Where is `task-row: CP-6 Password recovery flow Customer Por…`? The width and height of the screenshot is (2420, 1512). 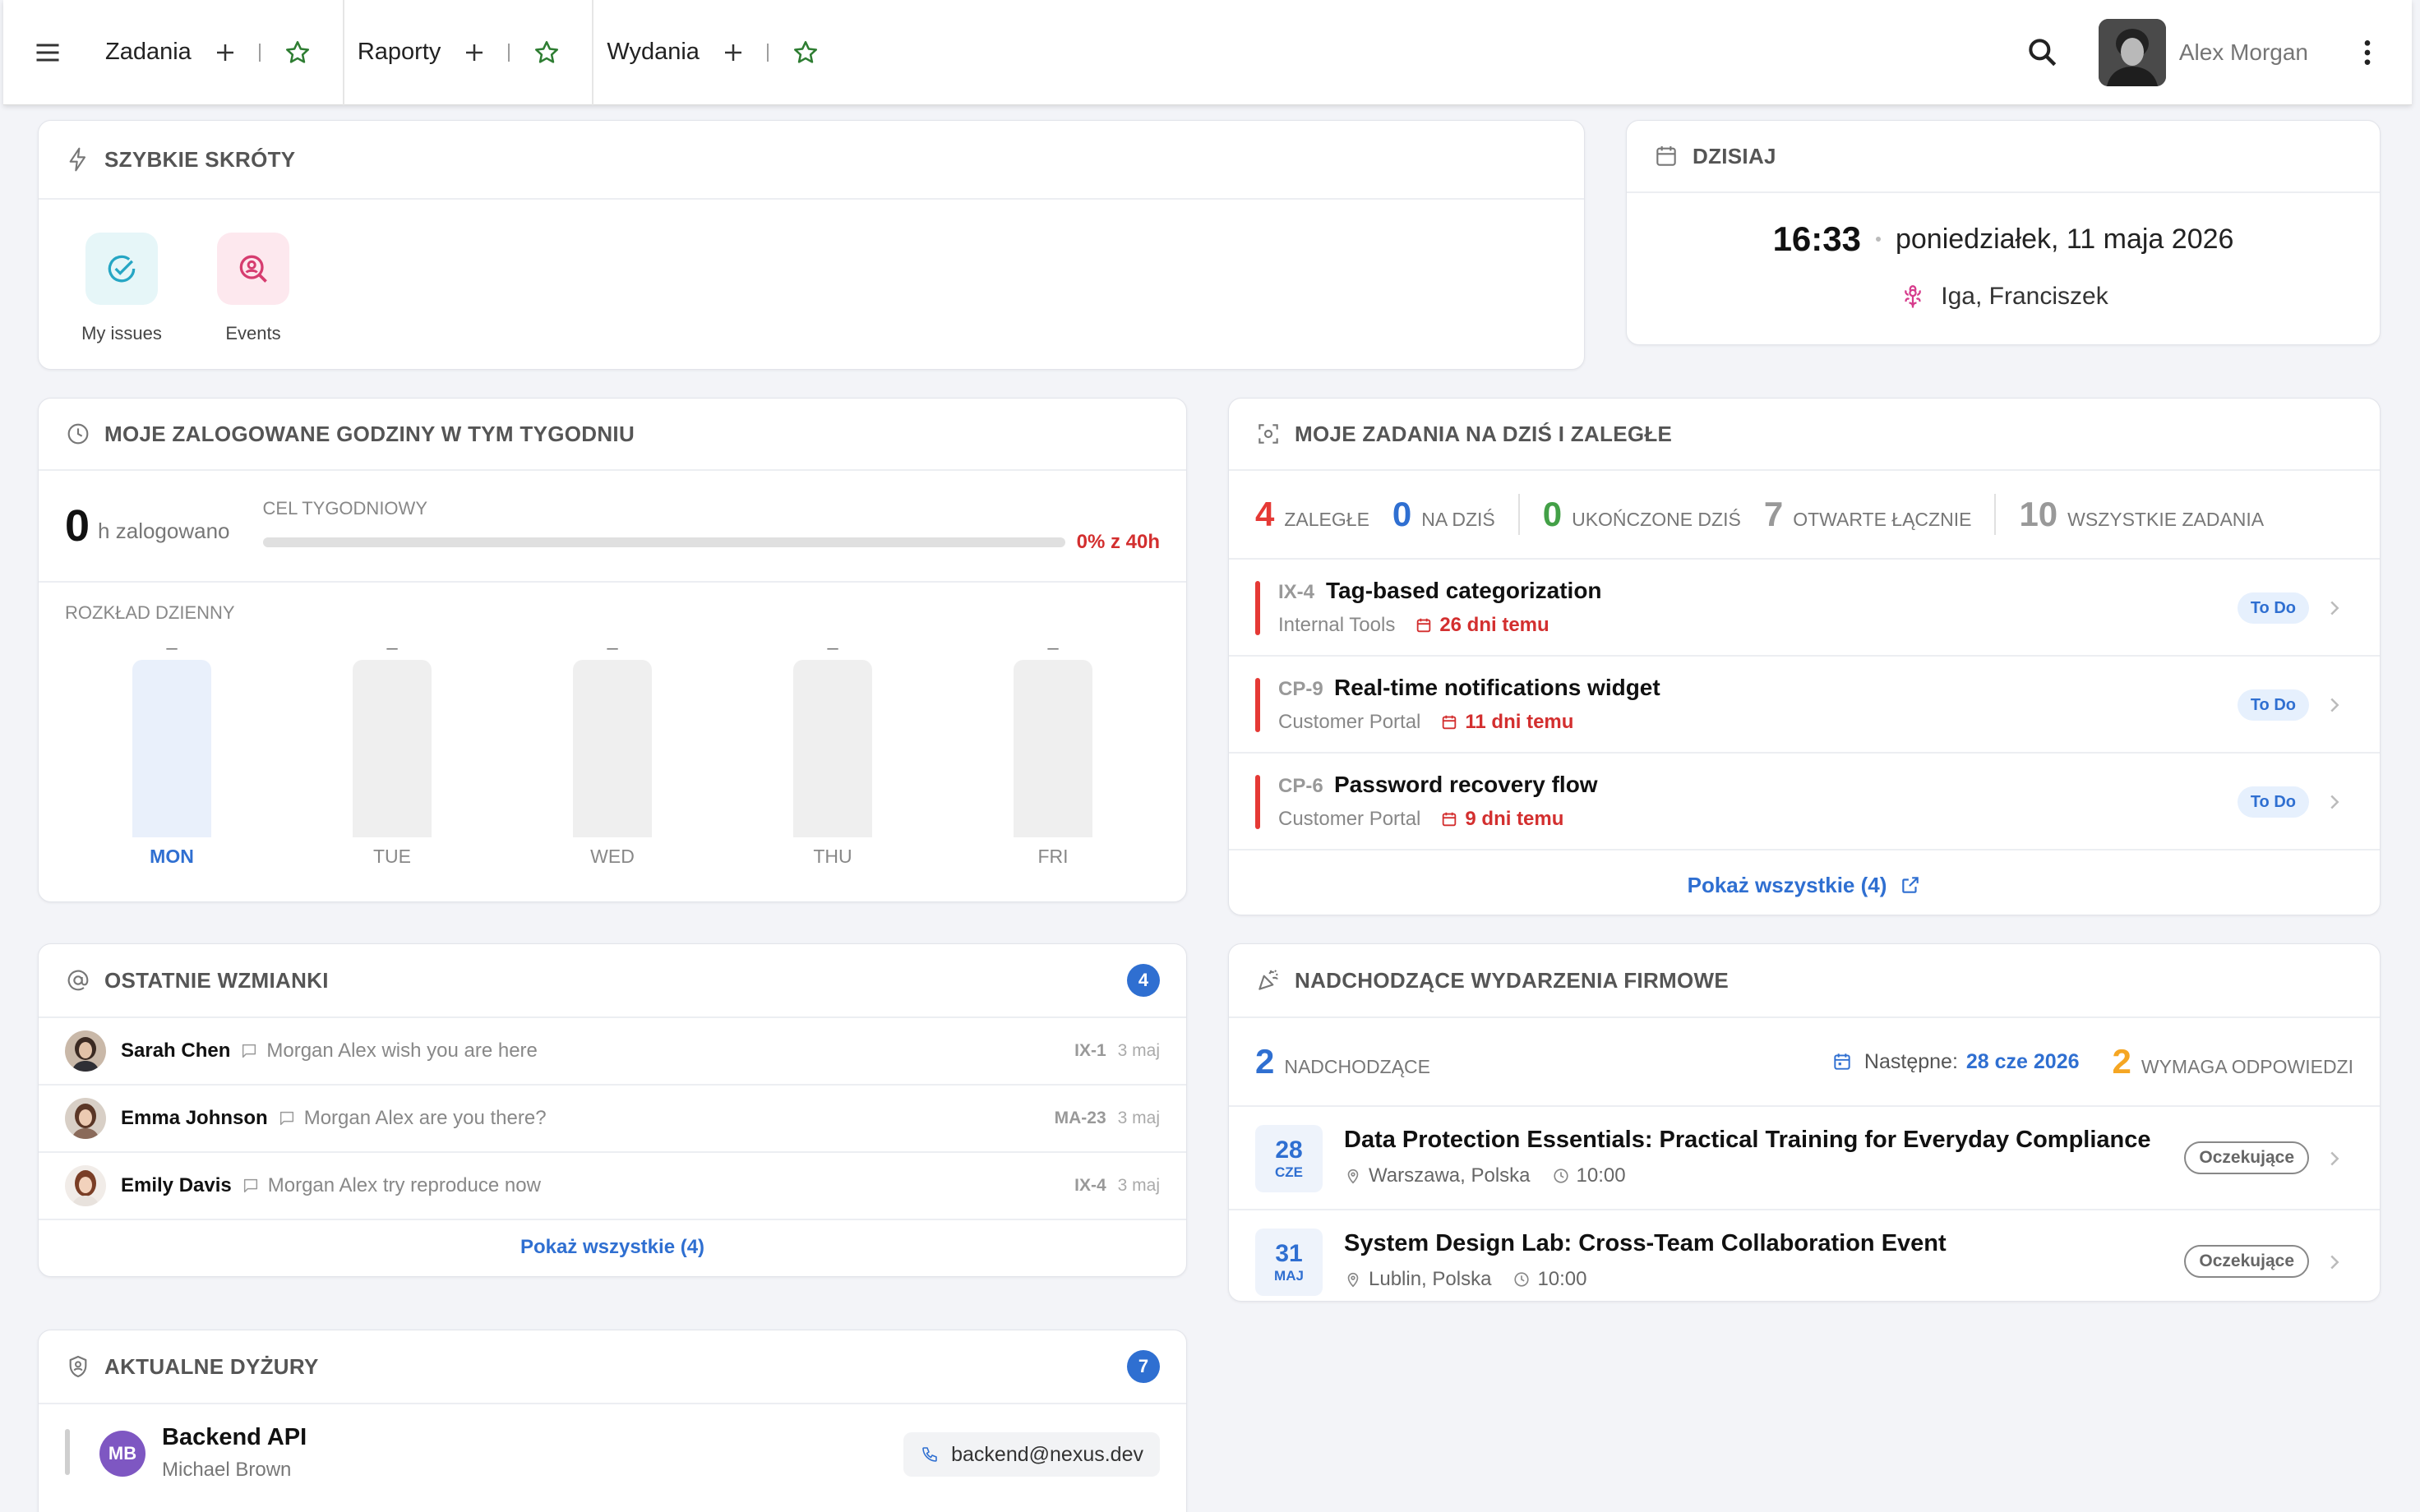 task-row: CP-6 Password recovery flow Customer Por… is located at coordinates (1804, 802).